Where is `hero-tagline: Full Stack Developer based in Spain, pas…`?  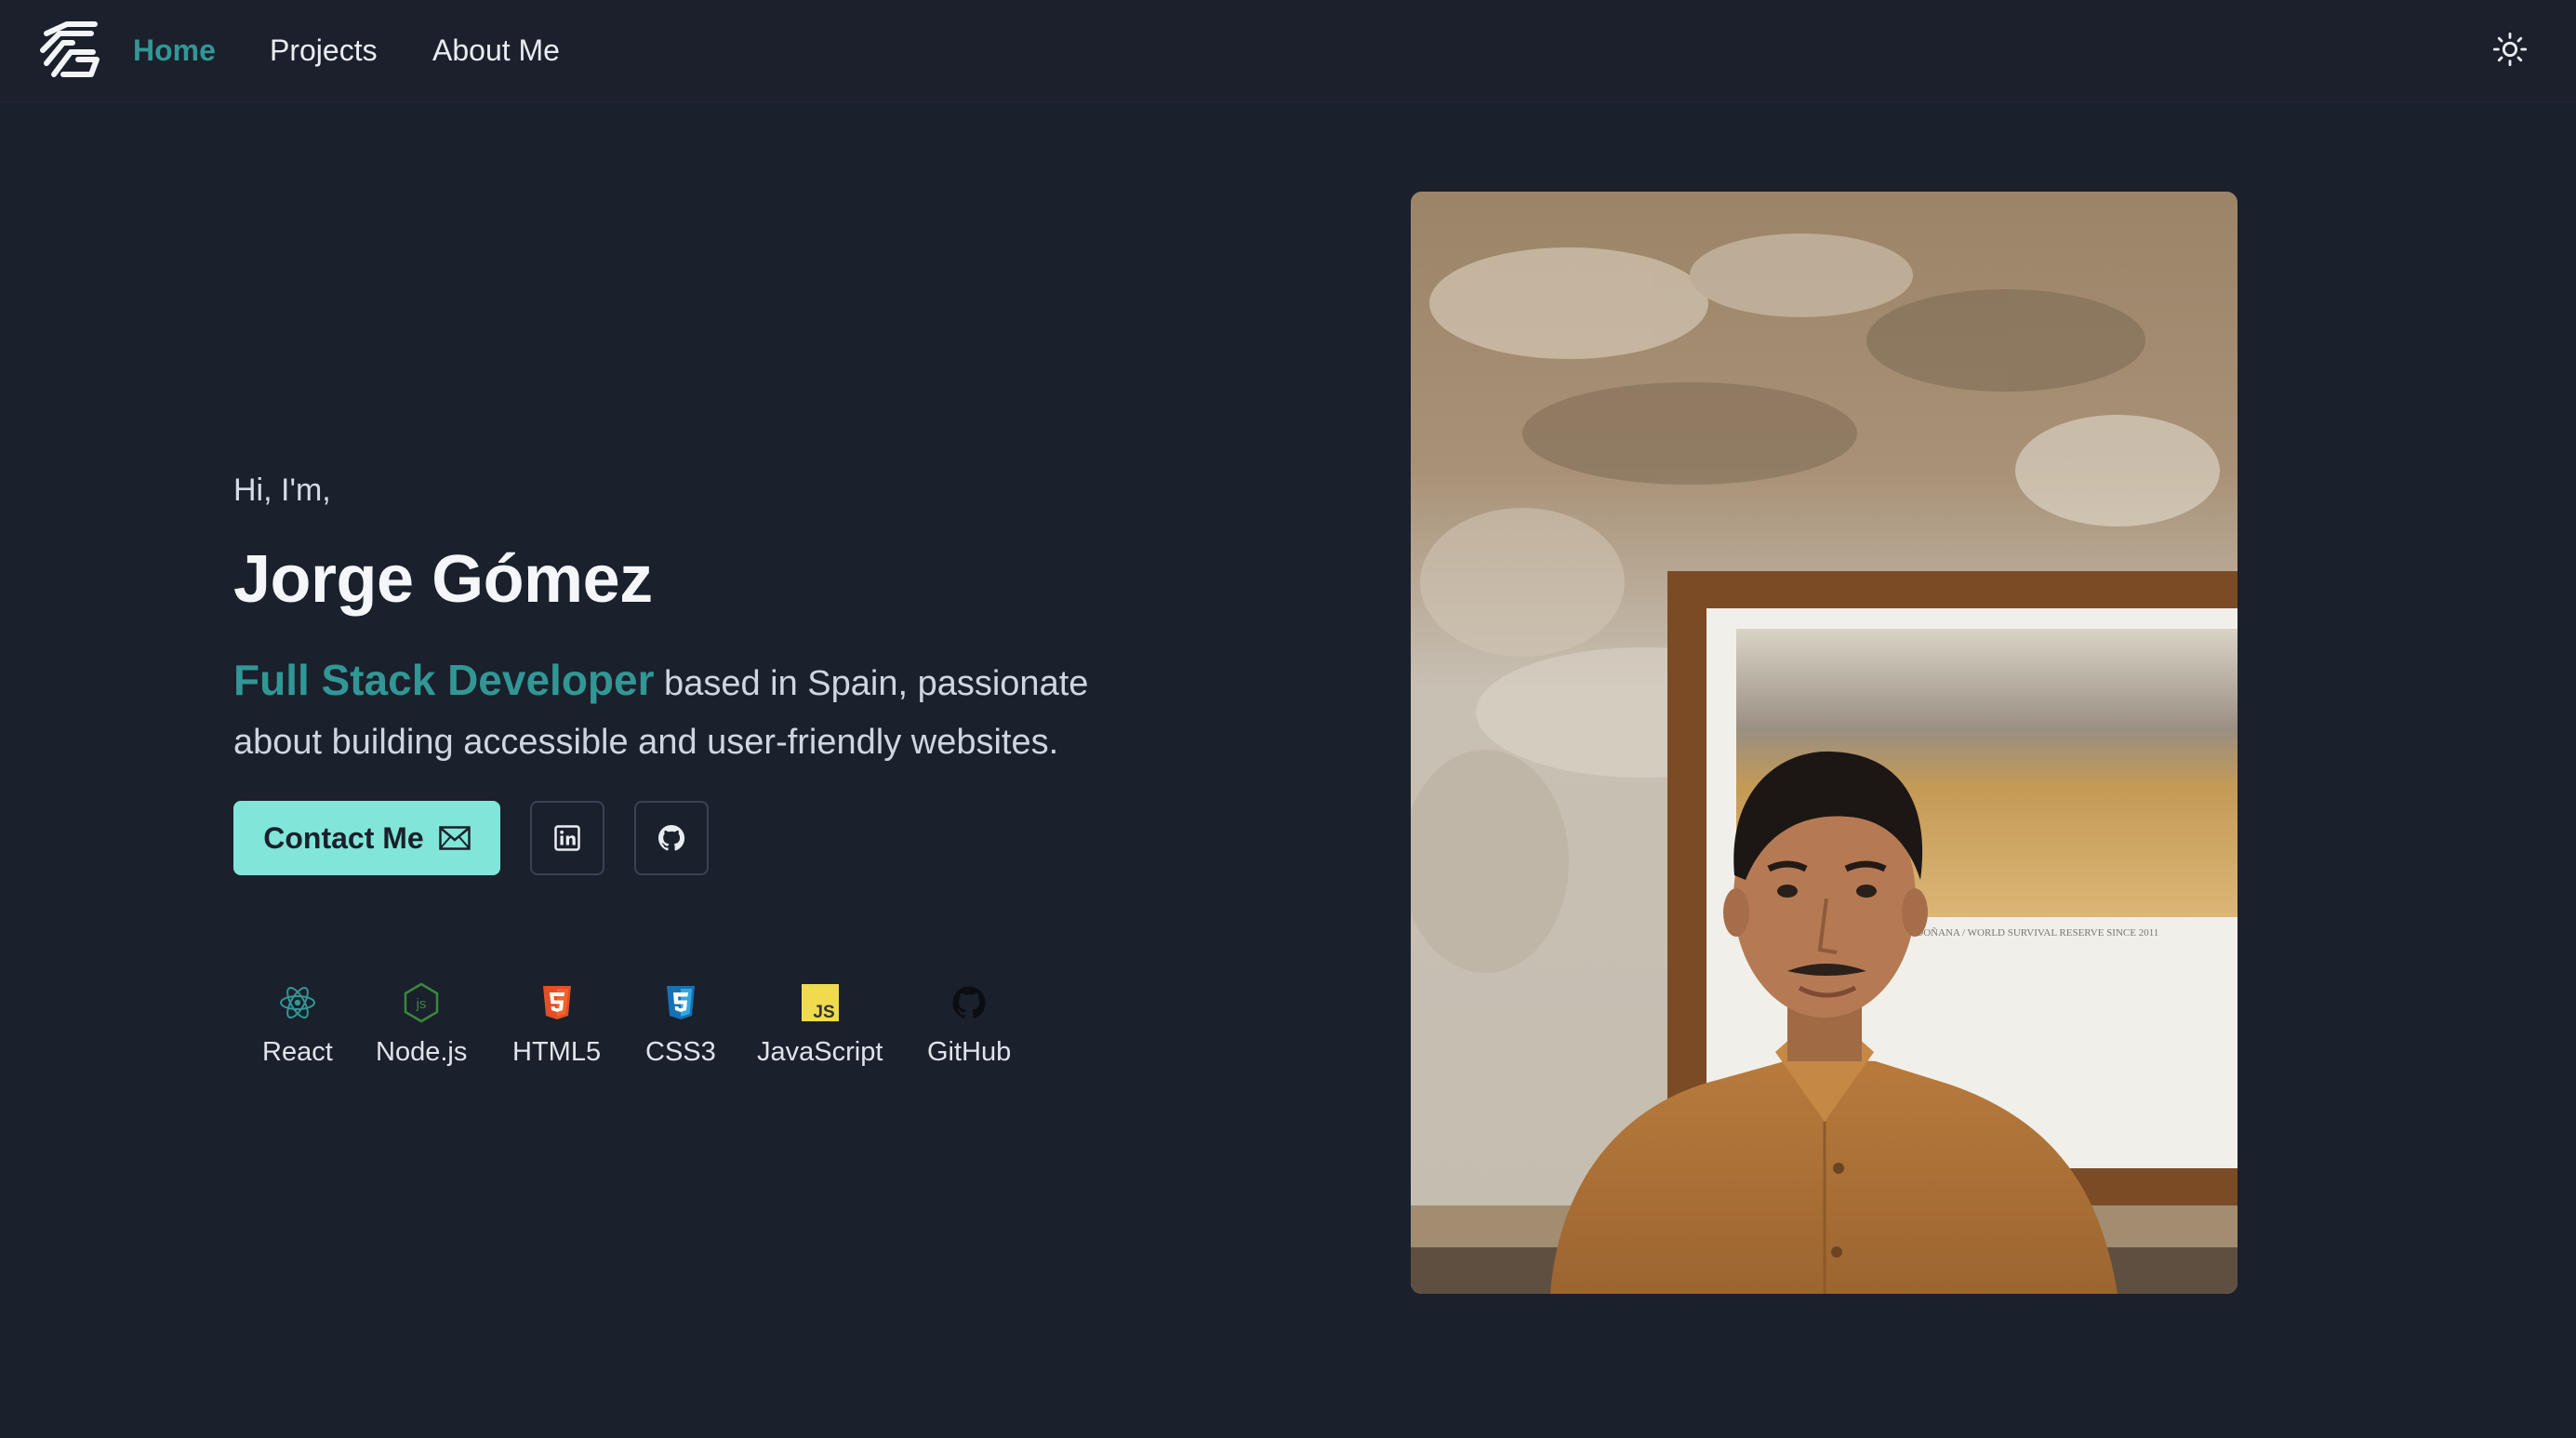 hero-tagline: Full Stack Developer based in Spain, pas… is located at coordinates (698, 711).